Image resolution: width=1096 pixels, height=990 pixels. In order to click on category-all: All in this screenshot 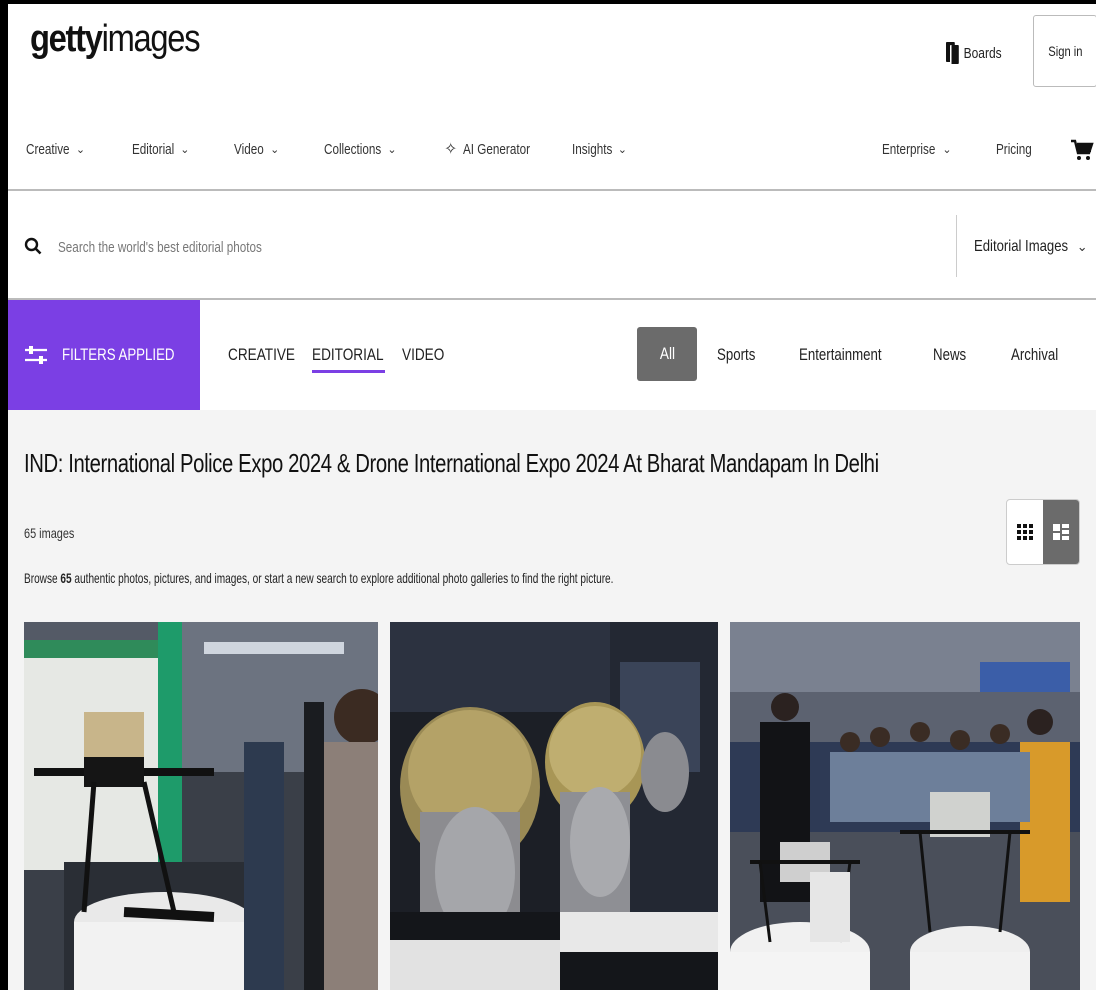, I will do `click(667, 354)`.